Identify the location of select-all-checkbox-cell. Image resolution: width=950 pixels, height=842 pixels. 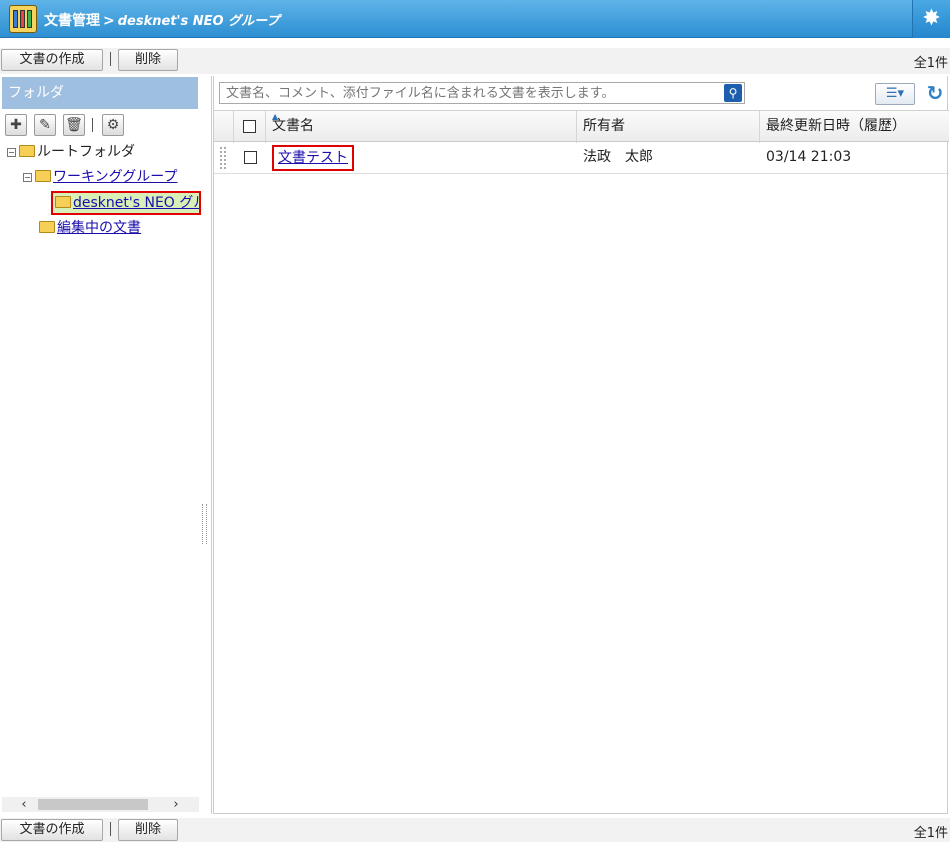
(250, 127).